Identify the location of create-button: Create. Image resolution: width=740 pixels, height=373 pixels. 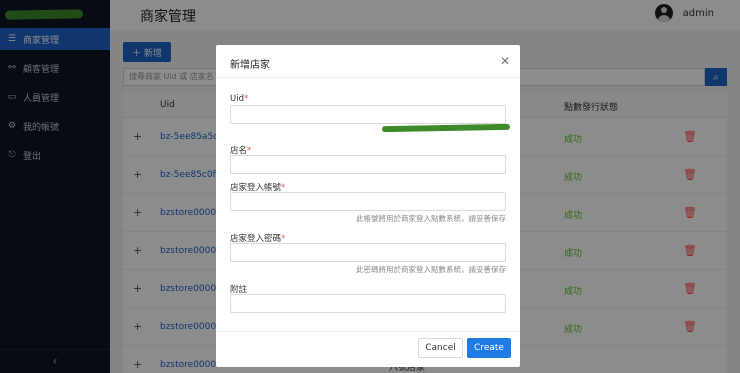
(489, 348).